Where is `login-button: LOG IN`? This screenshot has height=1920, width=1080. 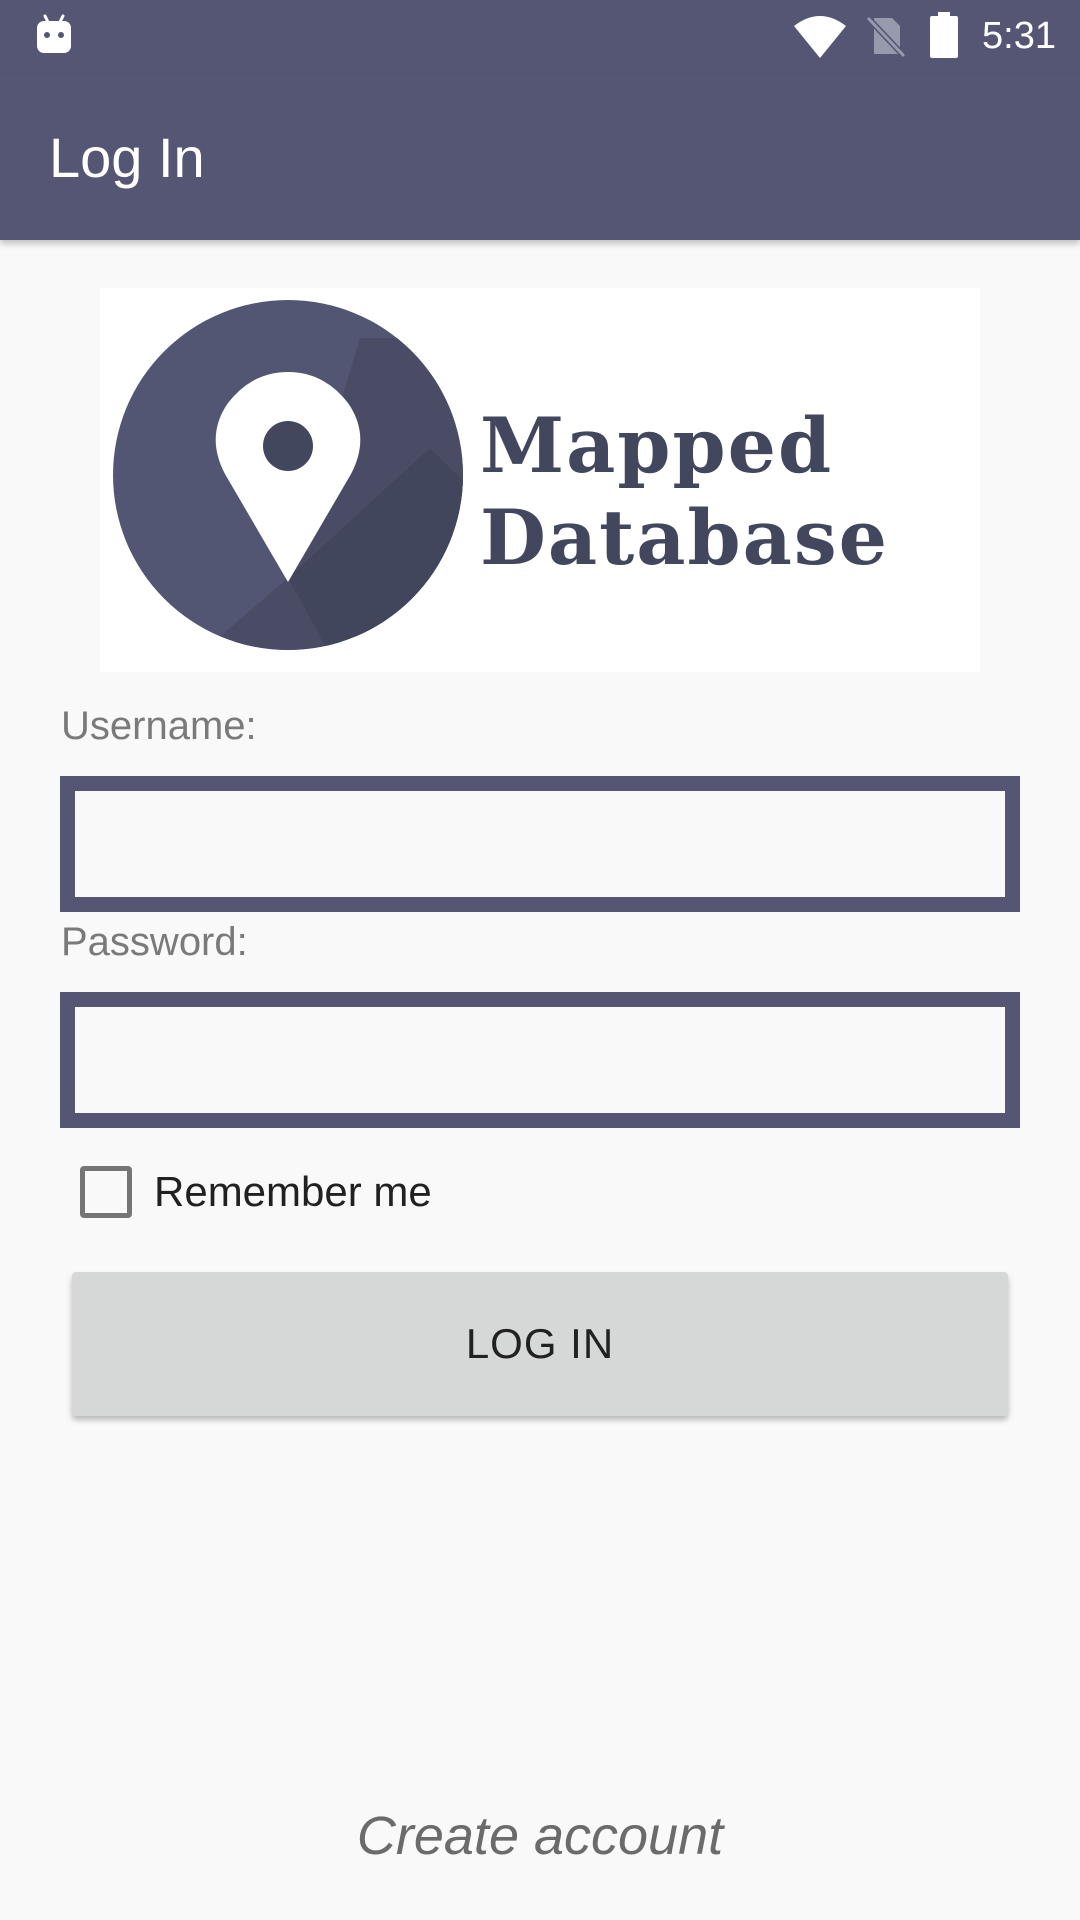 login-button: LOG IN is located at coordinates (540, 1344).